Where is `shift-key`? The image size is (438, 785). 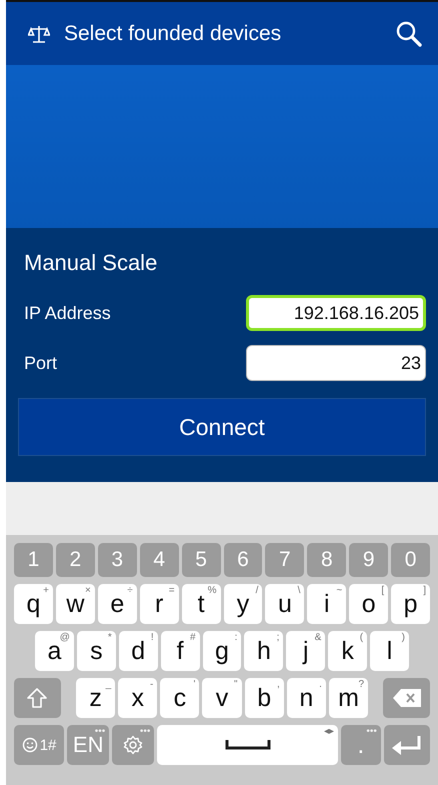 shift-key is located at coordinates (37, 698).